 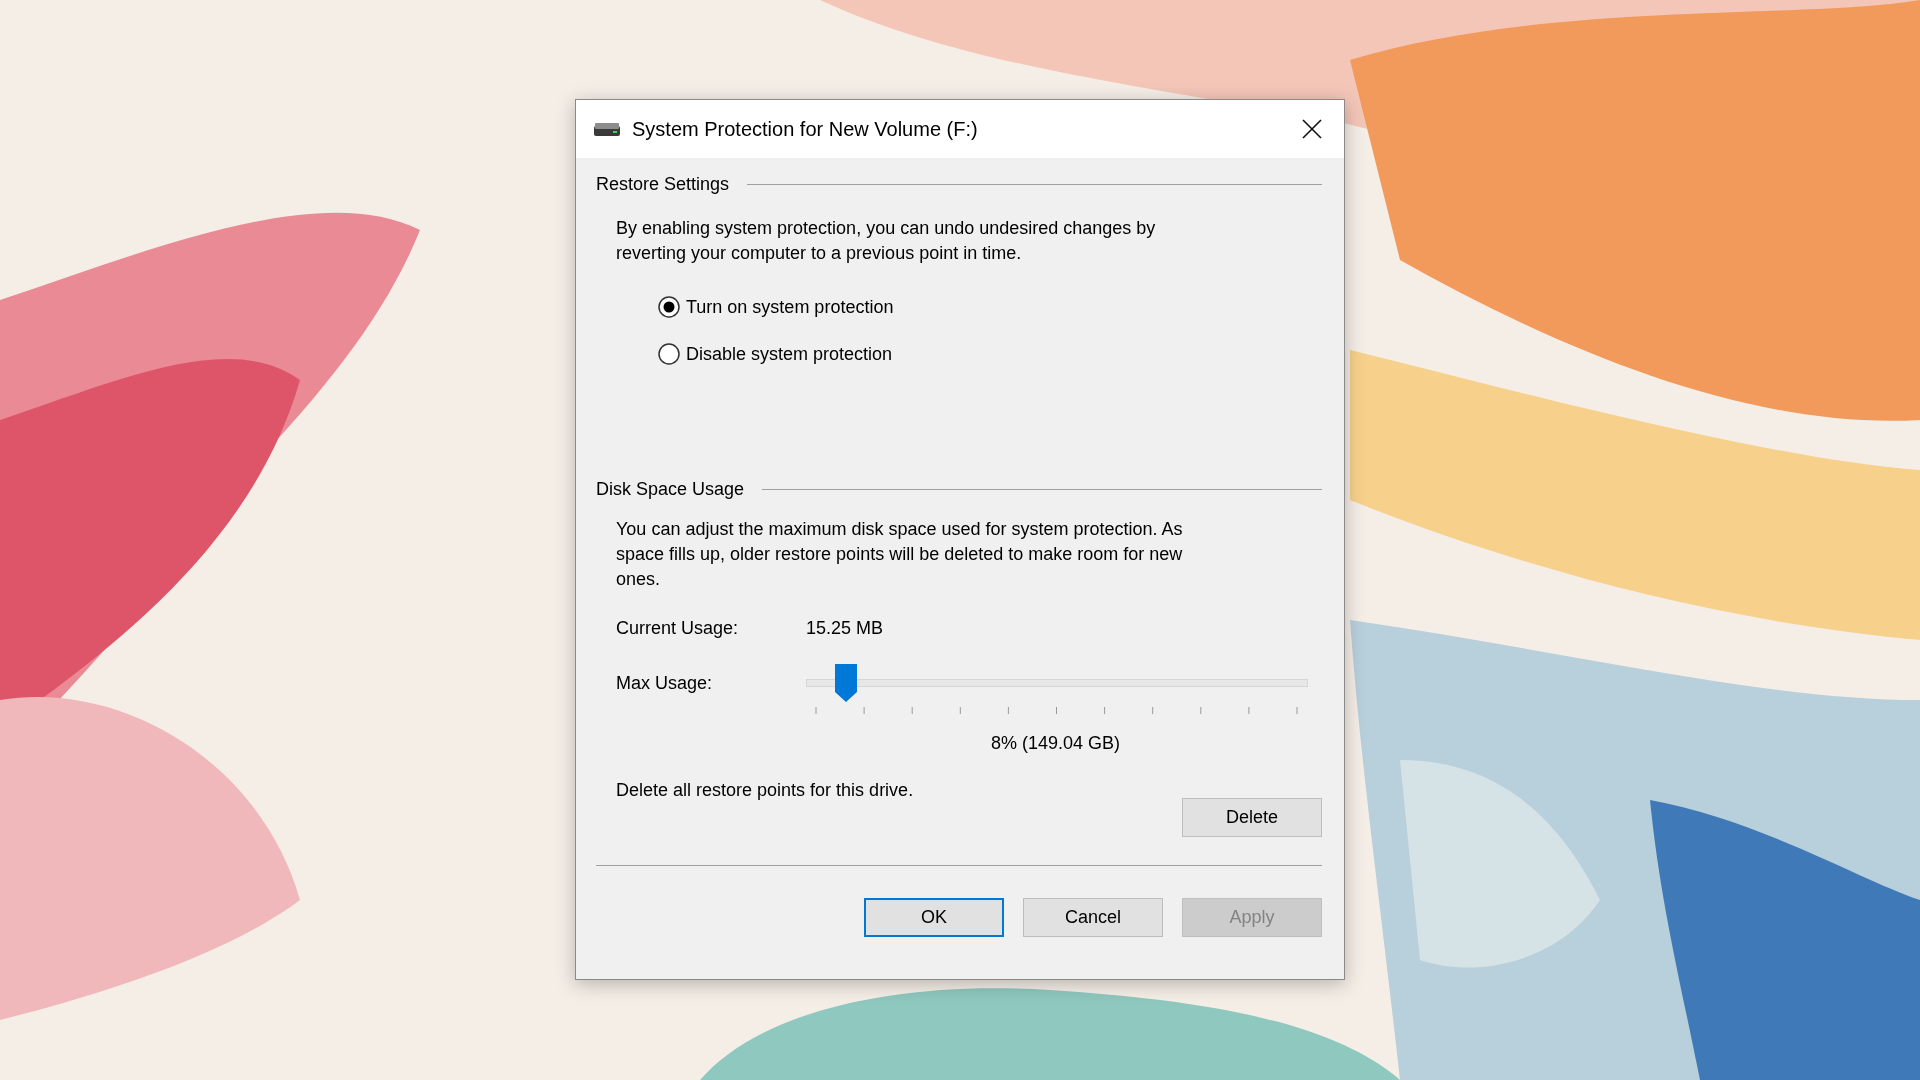 I want to click on slider, so click(x=1057, y=683).